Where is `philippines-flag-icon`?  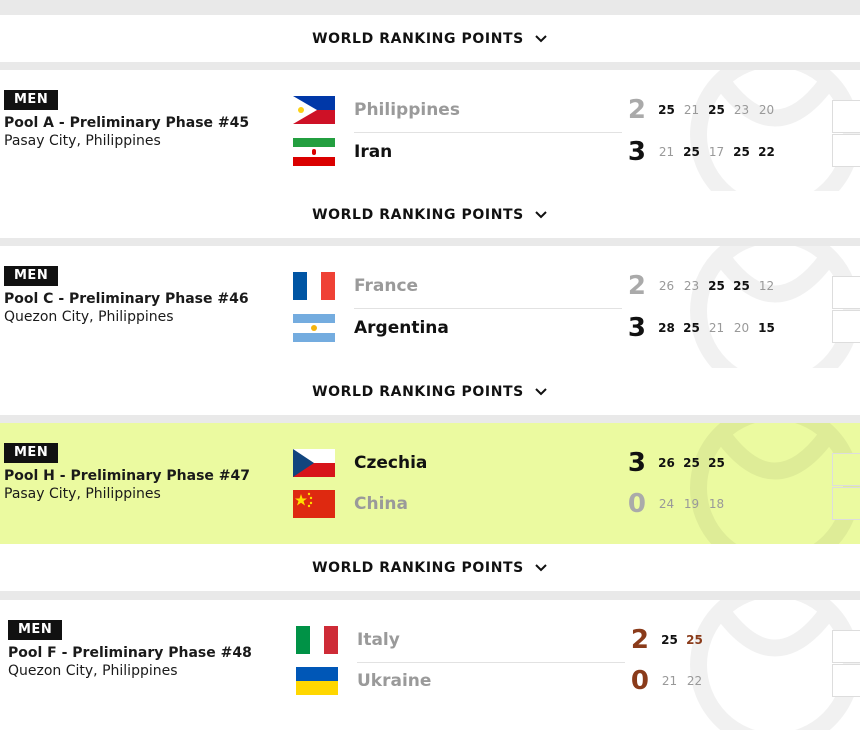 philippines-flag-icon is located at coordinates (314, 110).